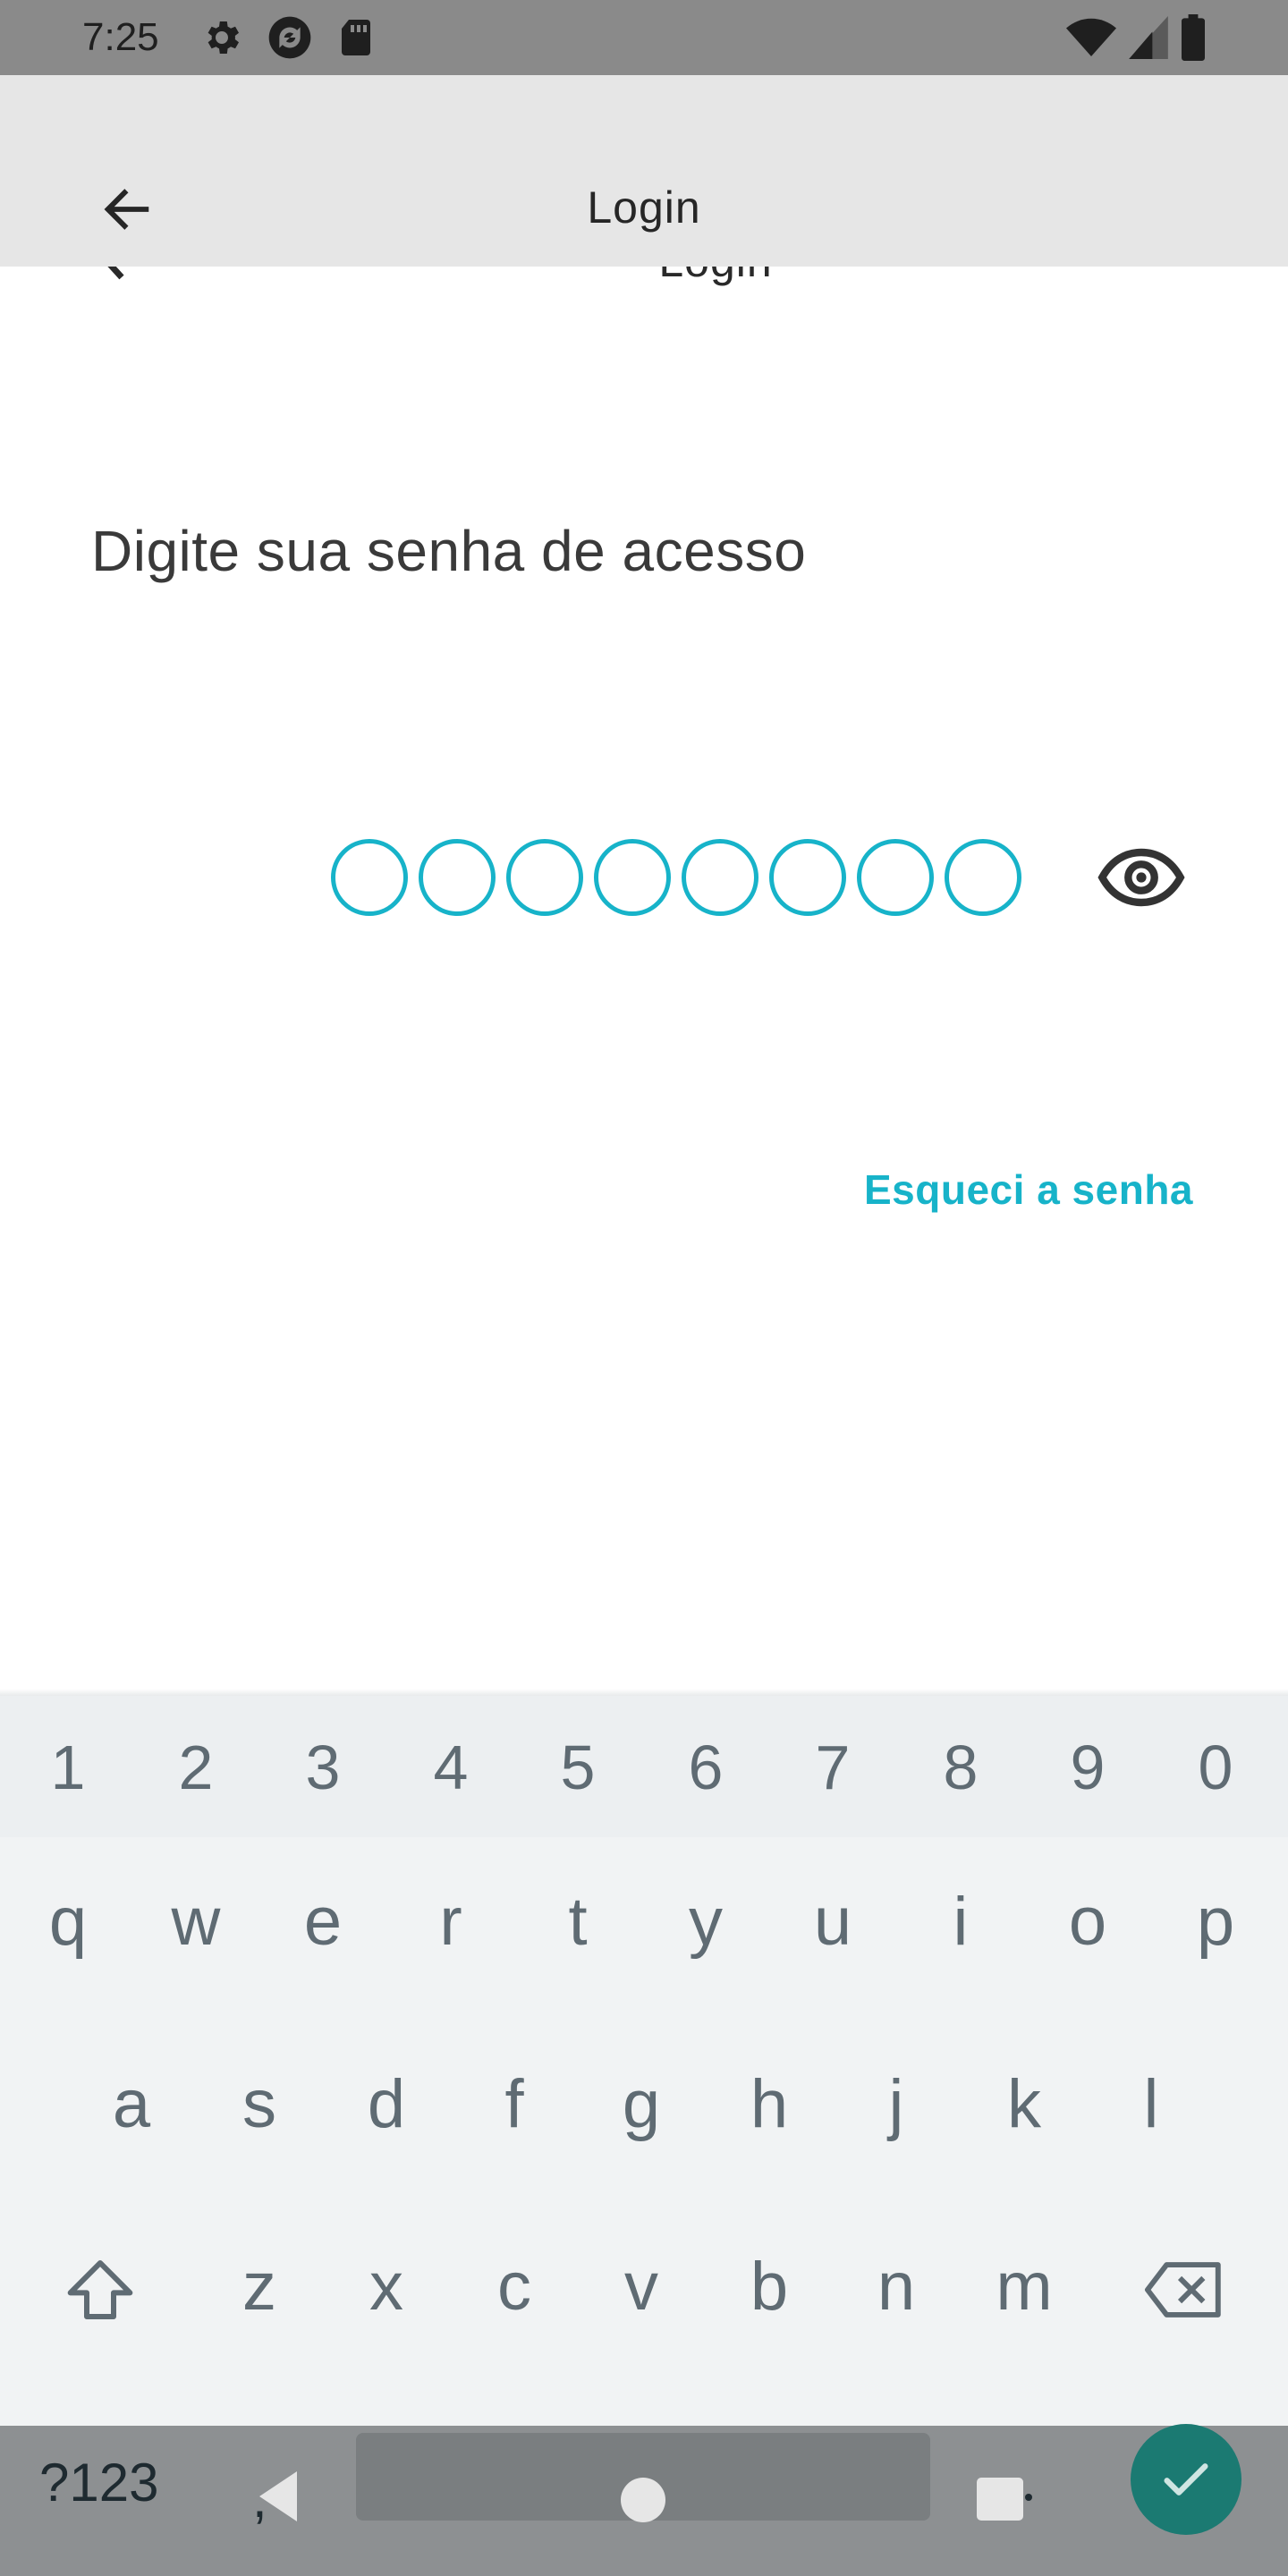 The width and height of the screenshot is (1288, 2576). What do you see at coordinates (643, 2500) in the screenshot?
I see `nav-home-icon` at bounding box center [643, 2500].